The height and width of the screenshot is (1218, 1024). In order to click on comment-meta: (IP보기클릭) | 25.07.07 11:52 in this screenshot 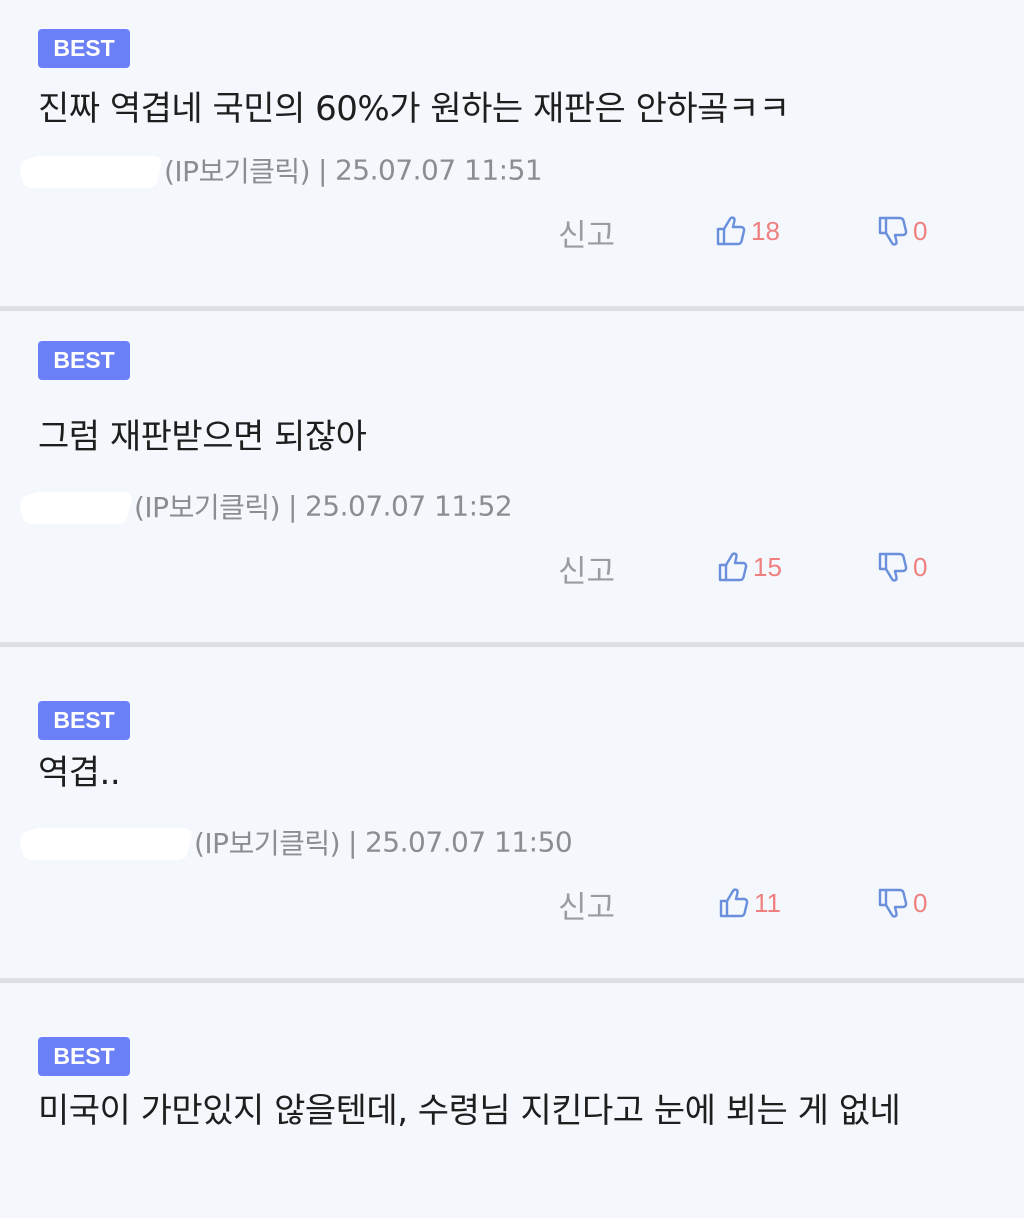, I will do `click(266, 506)`.